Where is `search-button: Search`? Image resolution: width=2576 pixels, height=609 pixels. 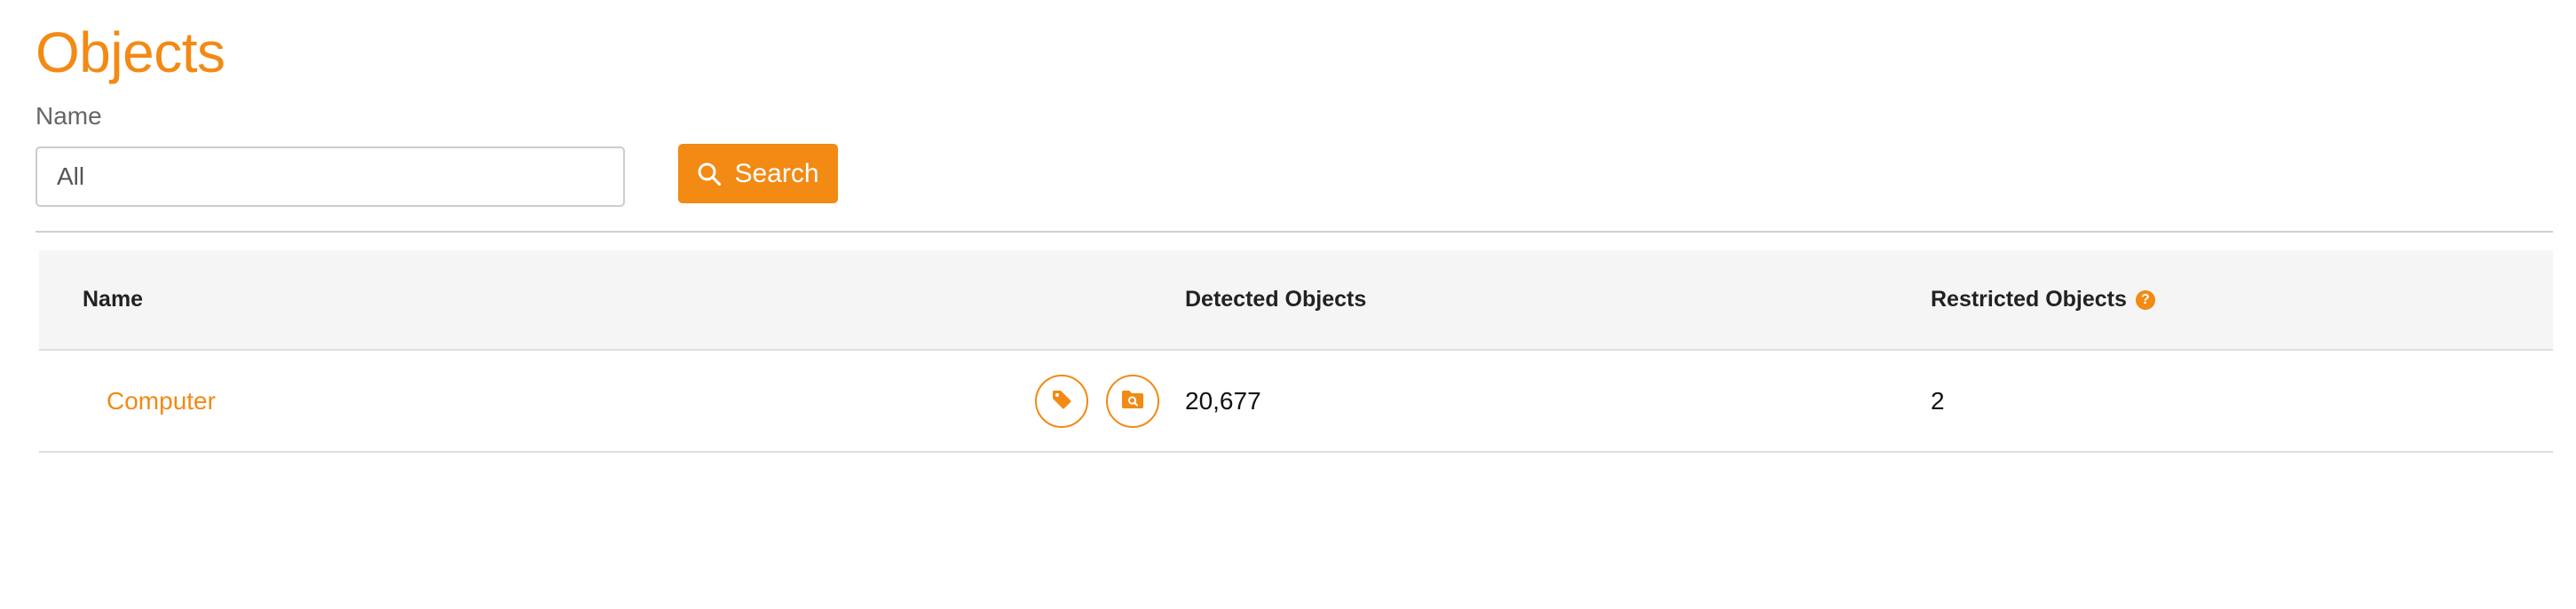 search-button: Search is located at coordinates (758, 173).